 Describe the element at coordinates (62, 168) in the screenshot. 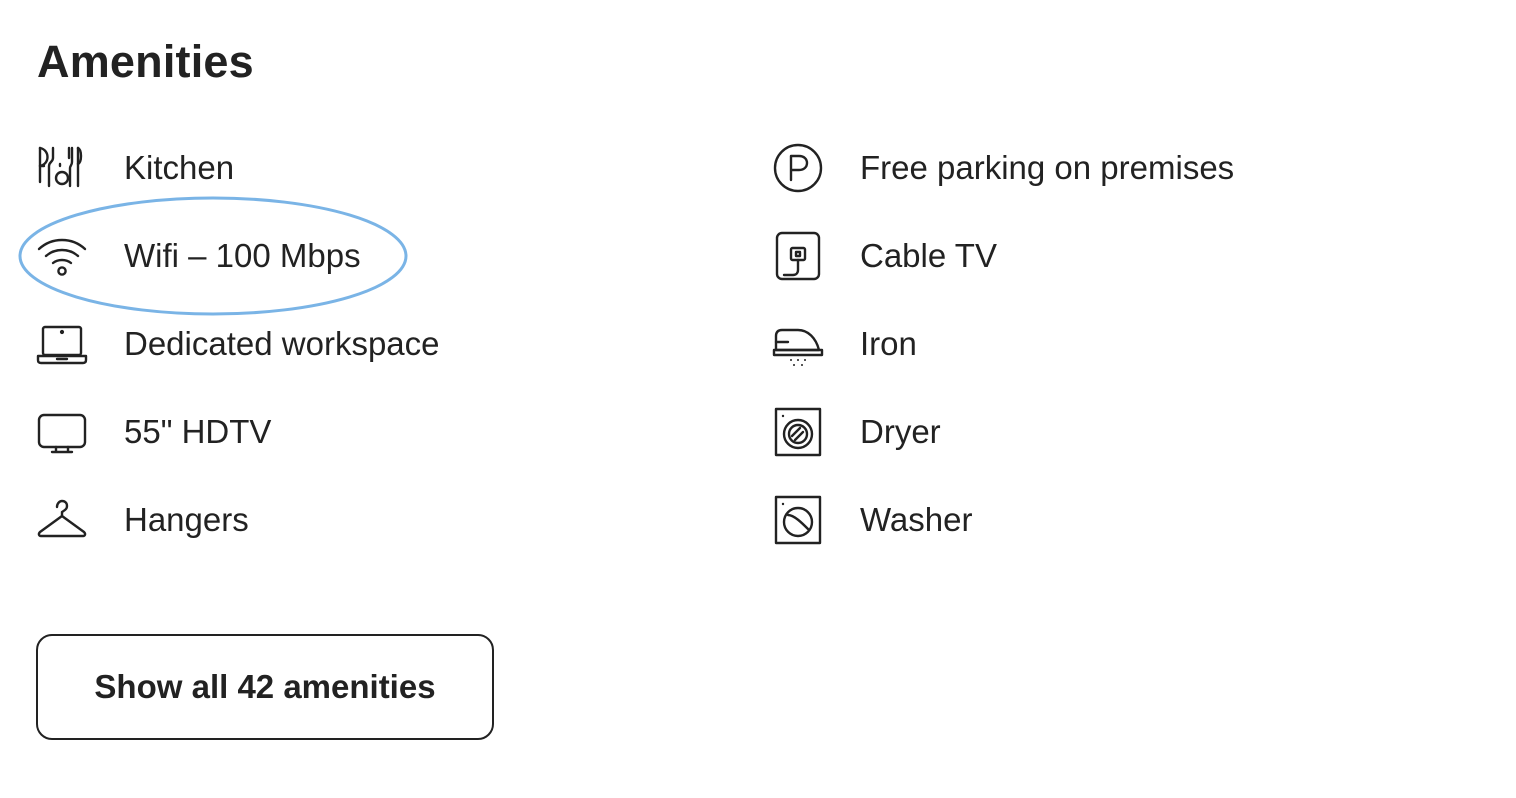

I see `kitchen-icon` at that location.